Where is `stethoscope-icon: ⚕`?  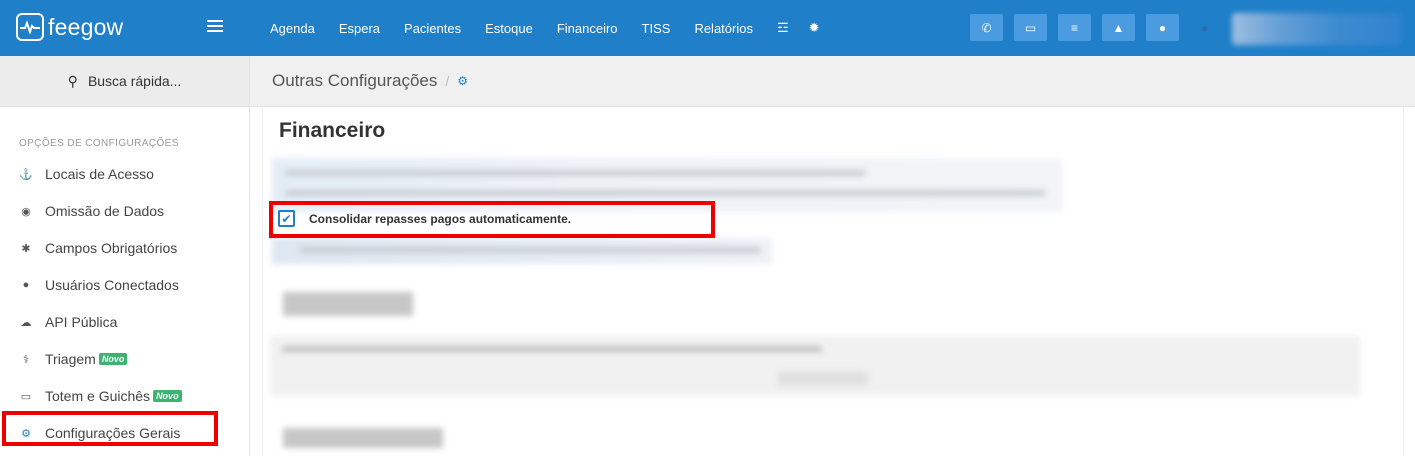
stethoscope-icon: ⚕ is located at coordinates (26, 359).